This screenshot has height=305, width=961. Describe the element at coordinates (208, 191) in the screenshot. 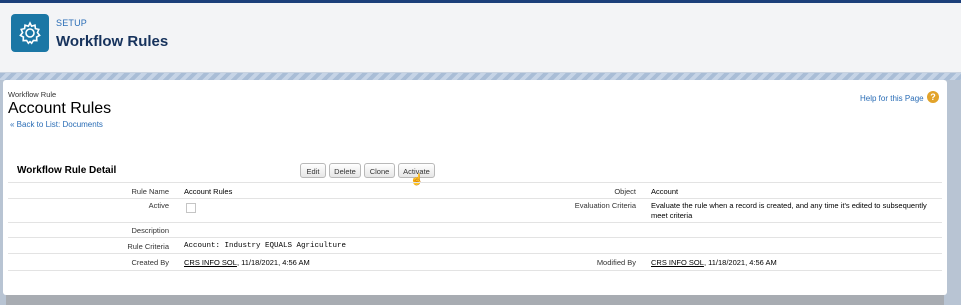

I see `rule-name-value: Account Rules` at that location.